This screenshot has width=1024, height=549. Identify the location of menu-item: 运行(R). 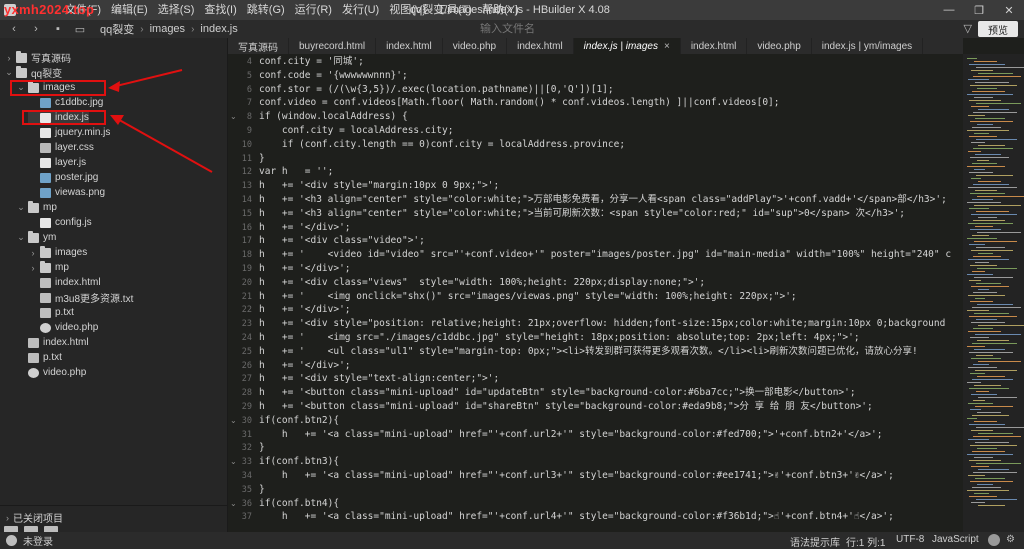
(313, 10).